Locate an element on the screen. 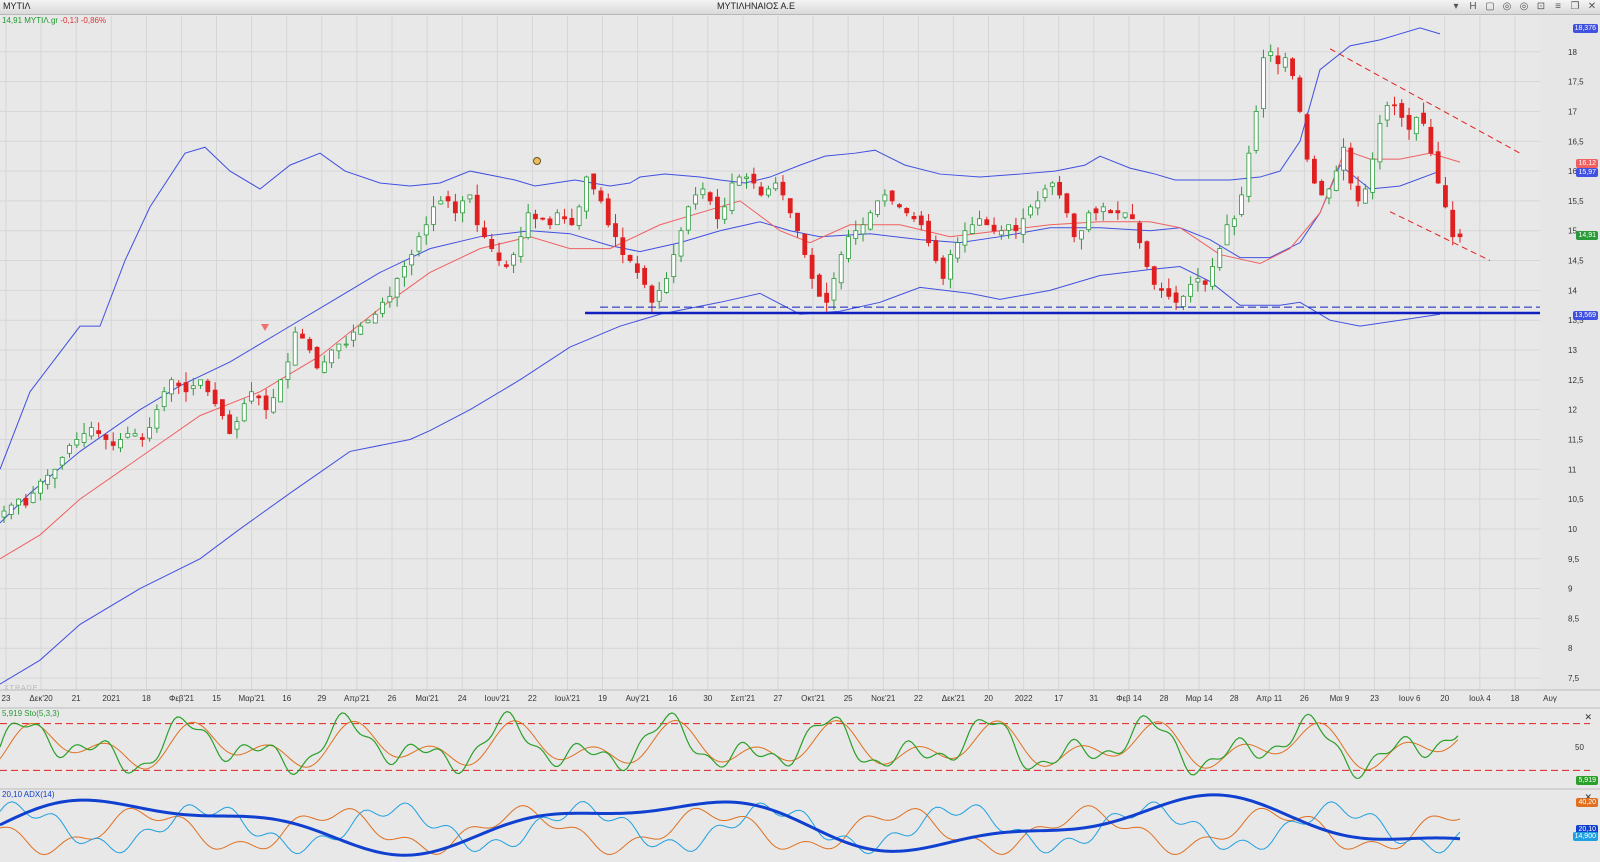 The image size is (1600, 862). y-tick-label: 14 is located at coordinates (1572, 290).